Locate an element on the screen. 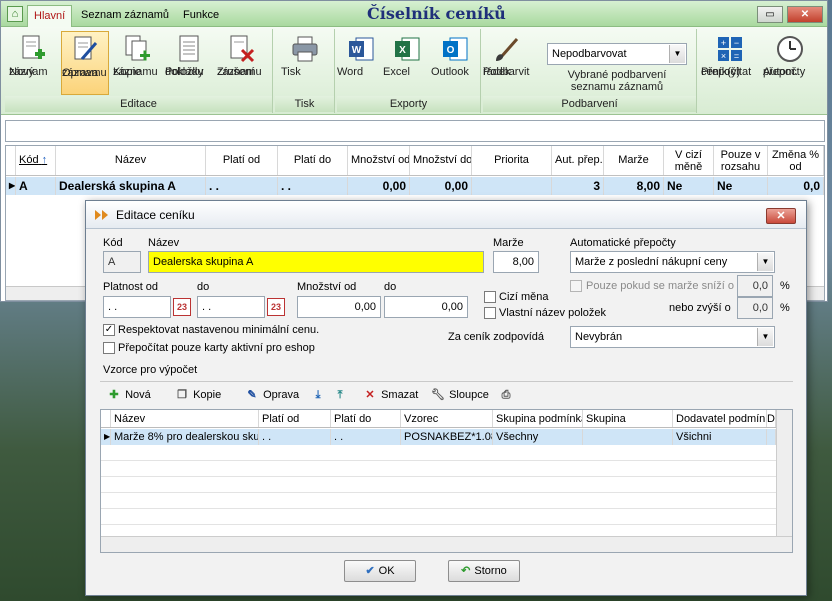  color-row-label-2: řádek is located at coordinates (497, 72).